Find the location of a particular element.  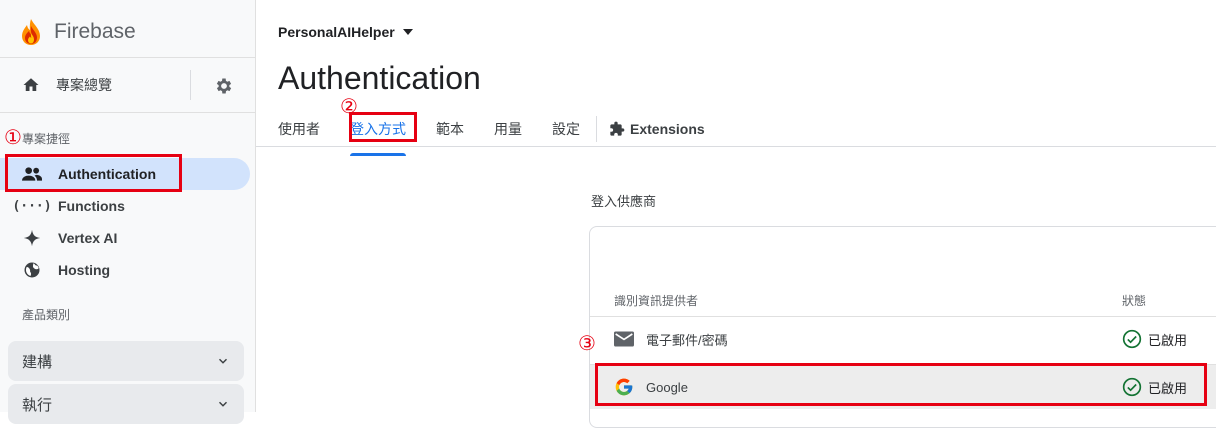

firebase-logo: Firebase is located at coordinates (78, 32).